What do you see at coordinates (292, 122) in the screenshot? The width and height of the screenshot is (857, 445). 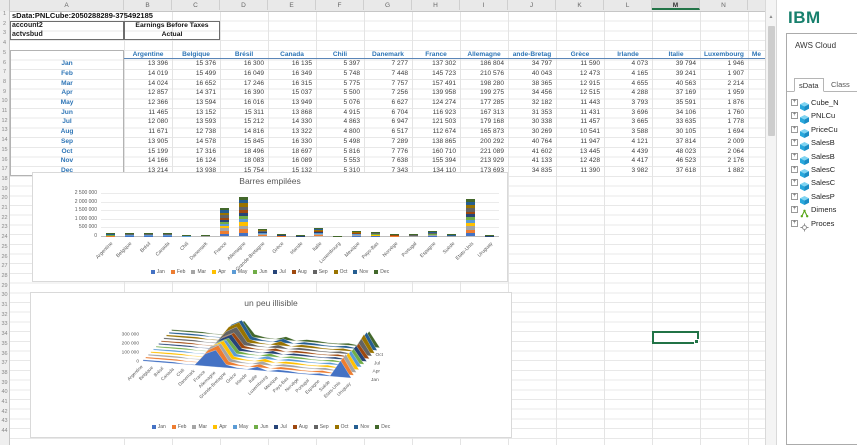 I see `table-cell: 14 330` at bounding box center [292, 122].